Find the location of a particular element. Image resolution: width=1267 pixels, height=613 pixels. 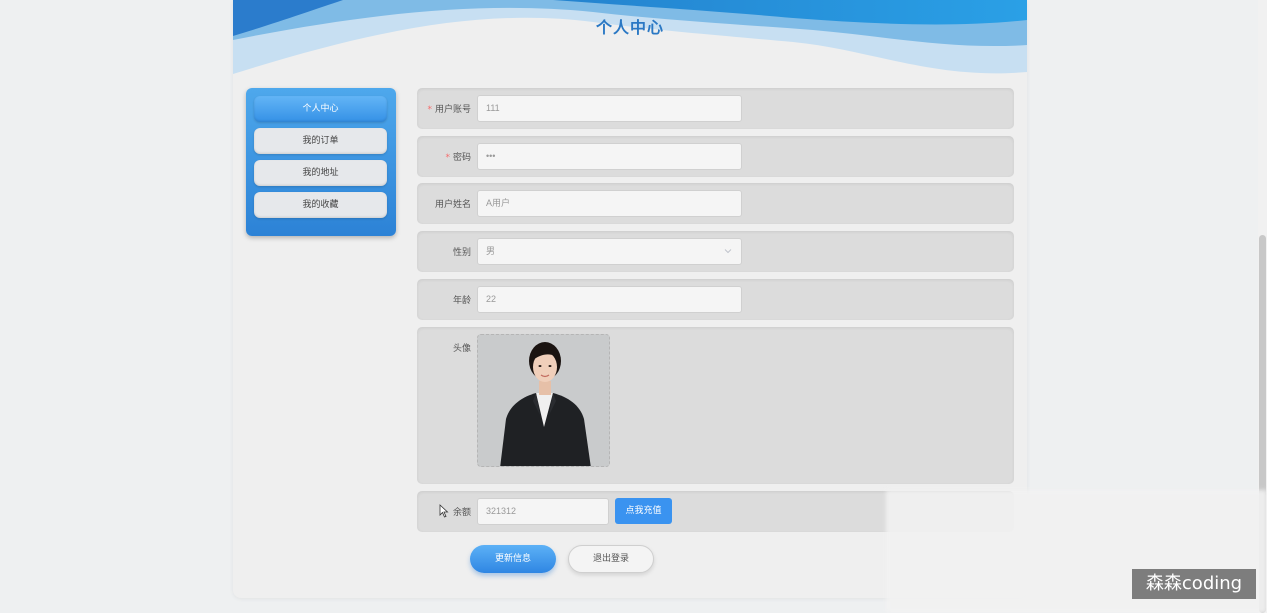

form-row-age: 年龄 22 is located at coordinates (715, 299).